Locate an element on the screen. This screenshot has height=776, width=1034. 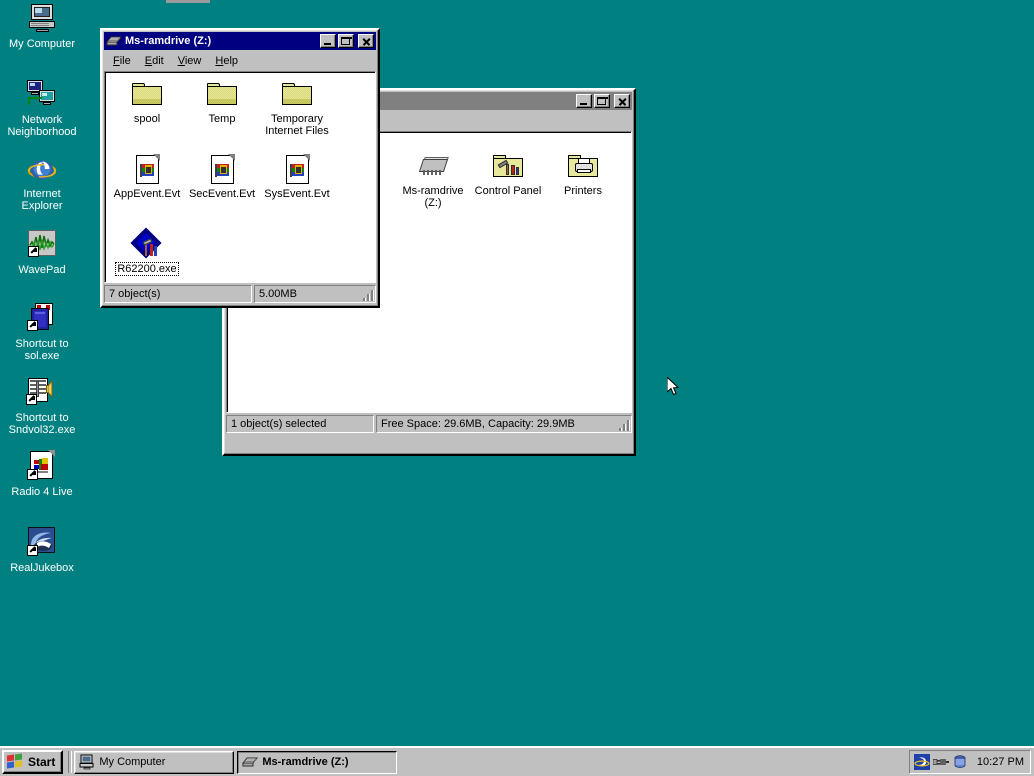
item-ms-ramdrive-drive: Ms-ramdrive (Z:) is located at coordinates (433, 179).